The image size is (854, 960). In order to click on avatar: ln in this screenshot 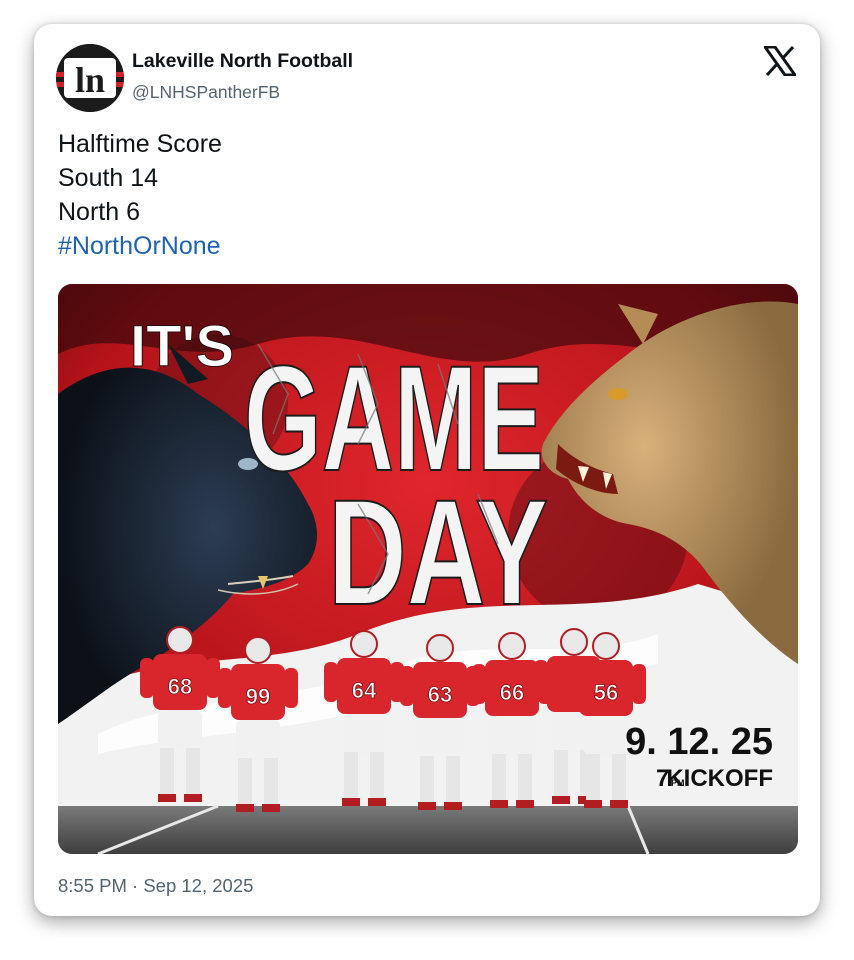, I will do `click(90, 78)`.